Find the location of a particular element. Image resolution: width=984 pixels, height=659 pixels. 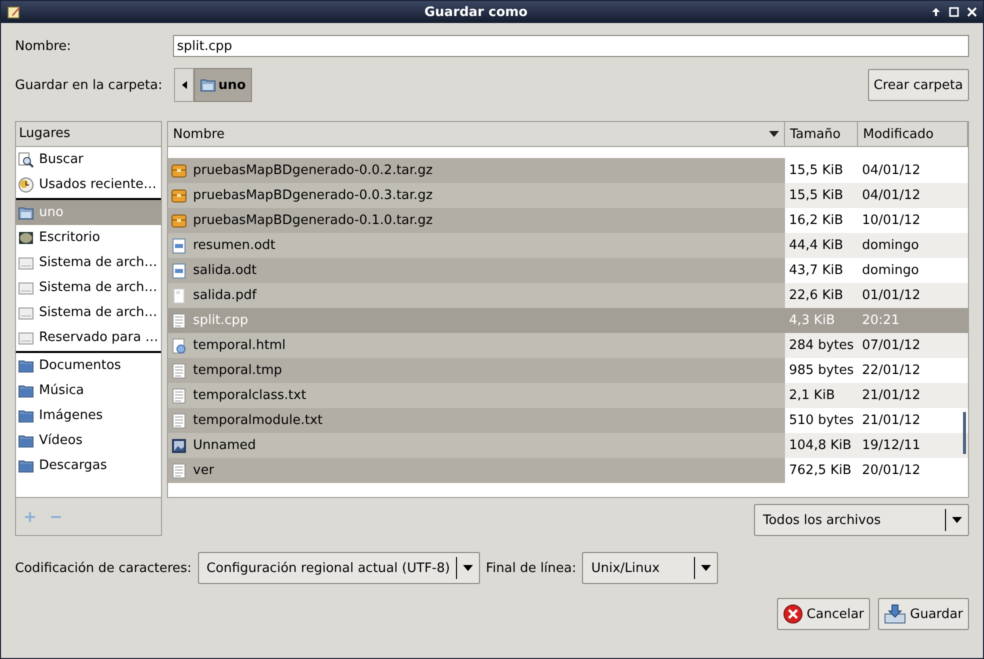

file-date: 21/01/12 is located at coordinates (913, 395).